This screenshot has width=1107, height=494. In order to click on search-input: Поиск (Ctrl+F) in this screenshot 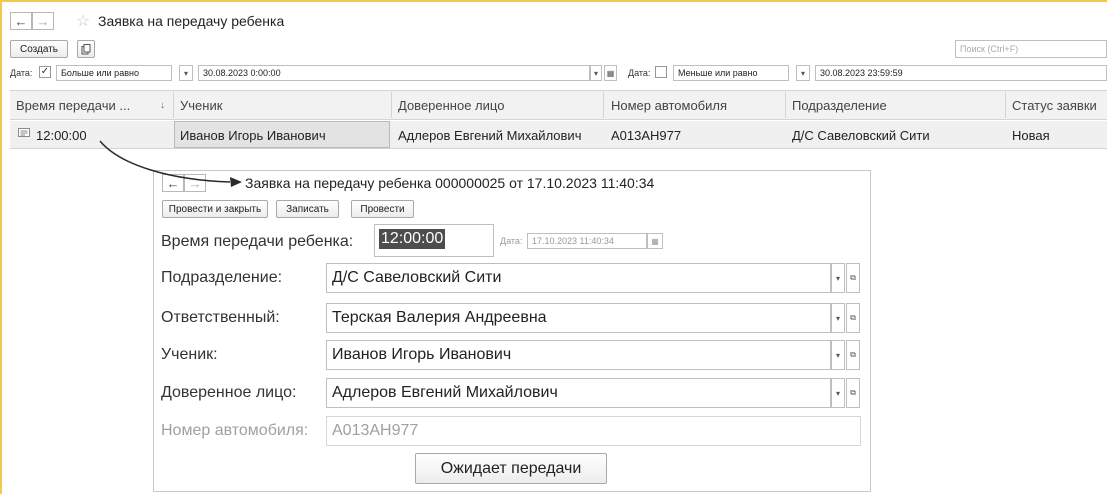, I will do `click(1031, 49)`.